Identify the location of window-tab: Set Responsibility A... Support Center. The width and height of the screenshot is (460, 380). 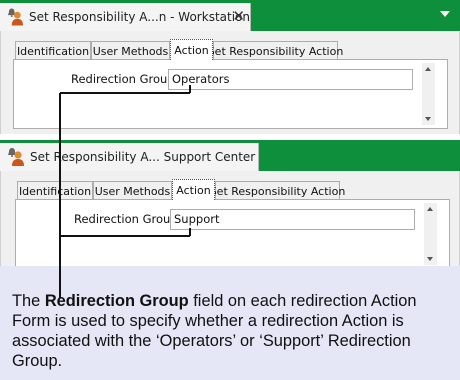
(129, 157).